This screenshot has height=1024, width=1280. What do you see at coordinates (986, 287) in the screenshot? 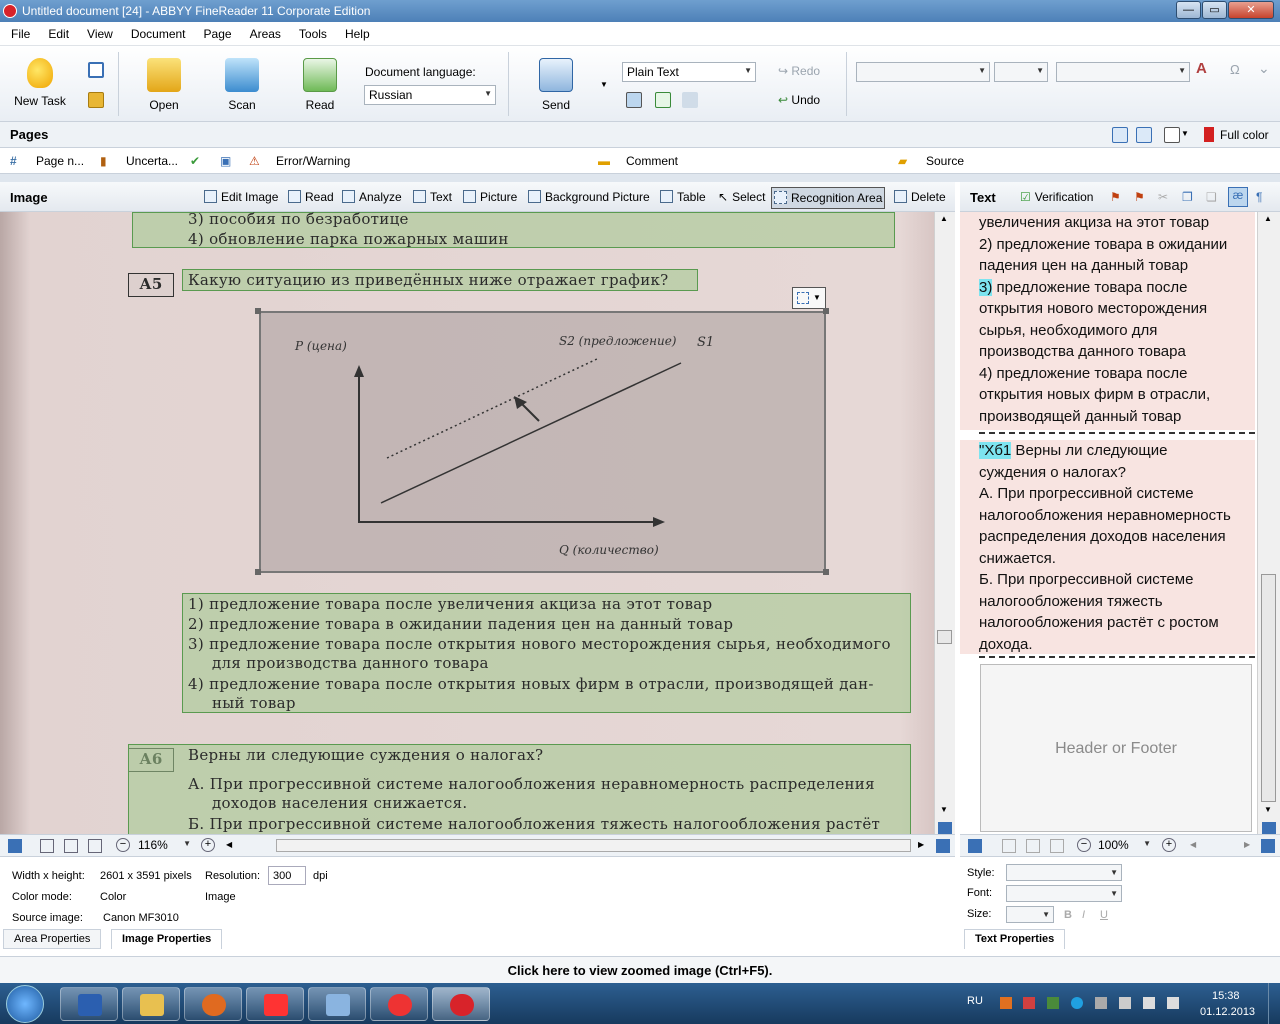
I see `uncertain-char-highlight: 3)` at bounding box center [986, 287].